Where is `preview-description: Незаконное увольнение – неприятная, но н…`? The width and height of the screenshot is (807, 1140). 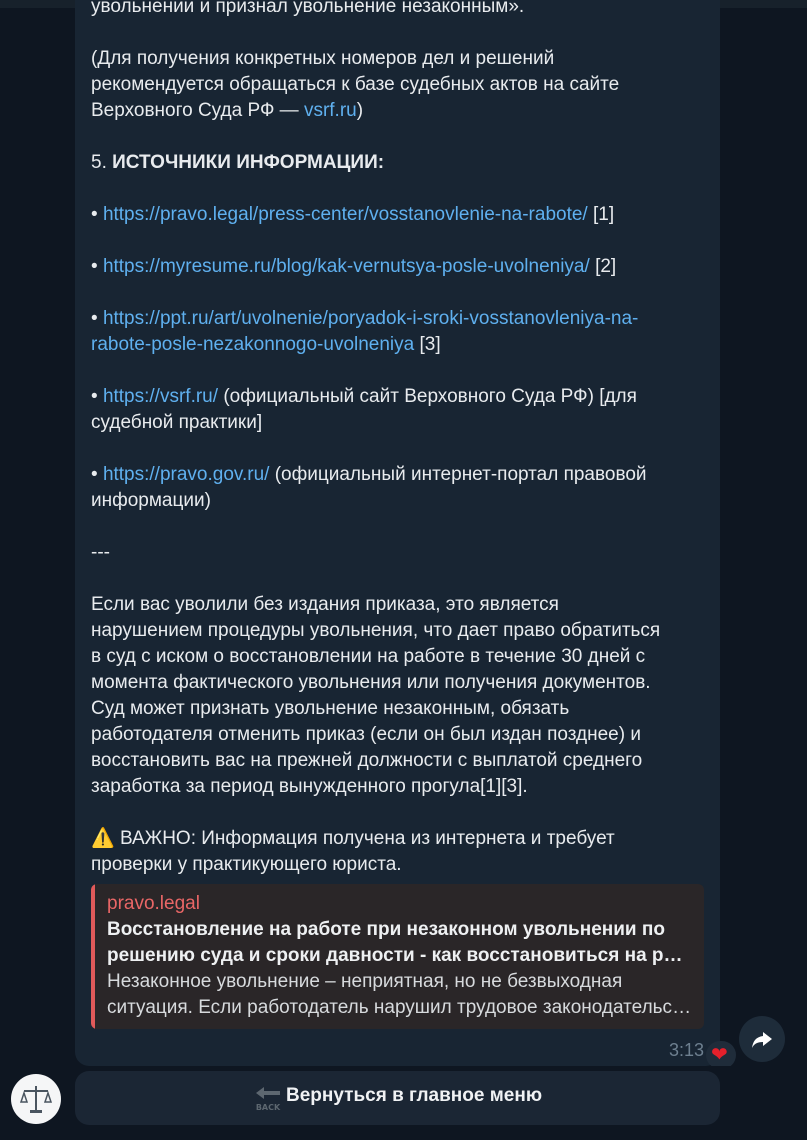 preview-description: Незаконное увольнение – неприятная, но н… is located at coordinates (399, 995).